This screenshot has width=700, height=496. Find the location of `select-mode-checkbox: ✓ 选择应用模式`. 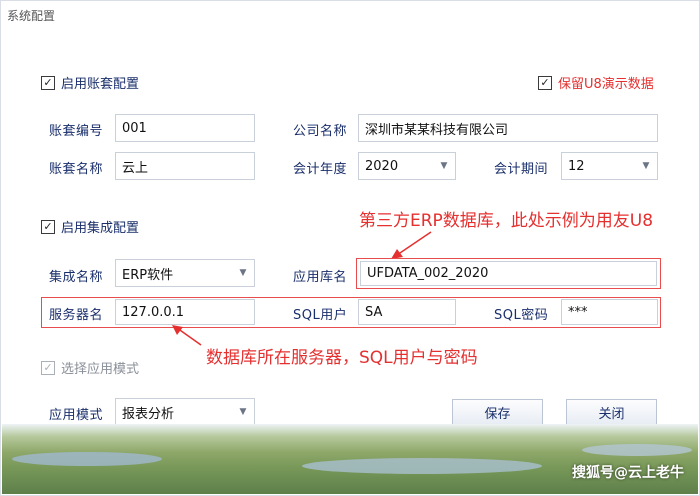

select-mode-checkbox: ✓ 选择应用模式 is located at coordinates (90, 367).